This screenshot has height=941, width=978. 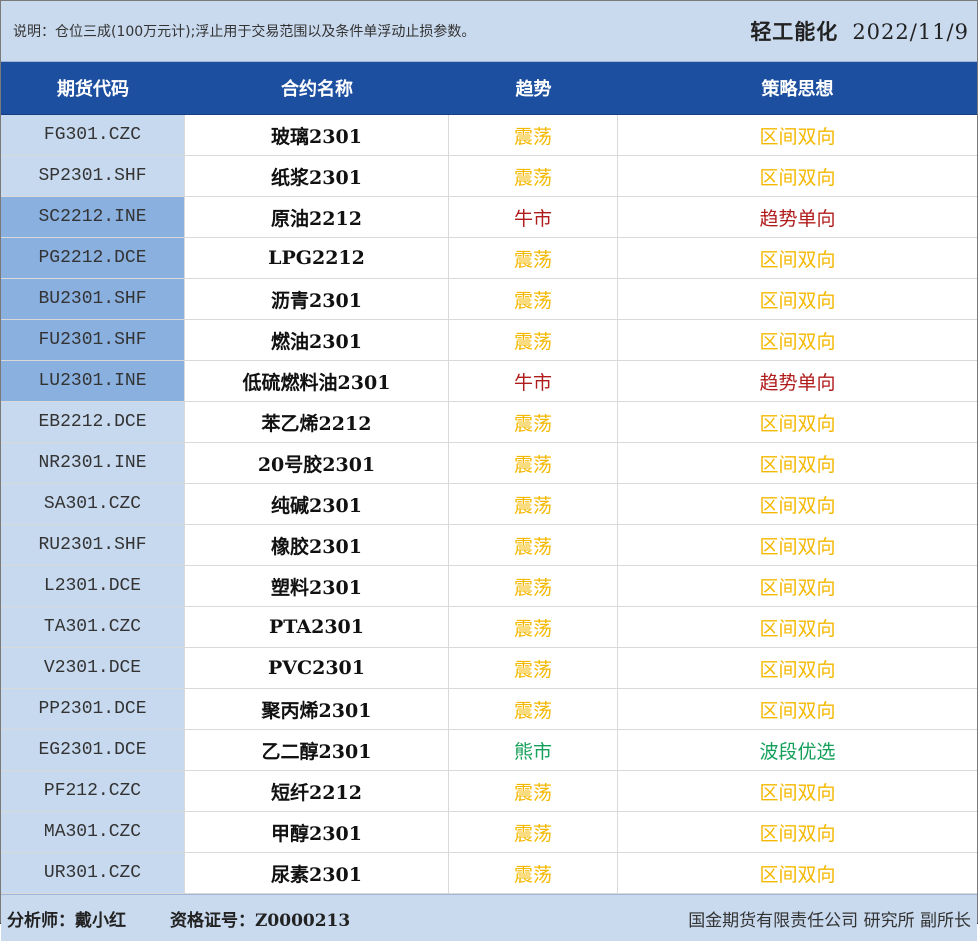 What do you see at coordinates (317, 463) in the screenshot?
I see `contract-name-cell: 20号胶2301` at bounding box center [317, 463].